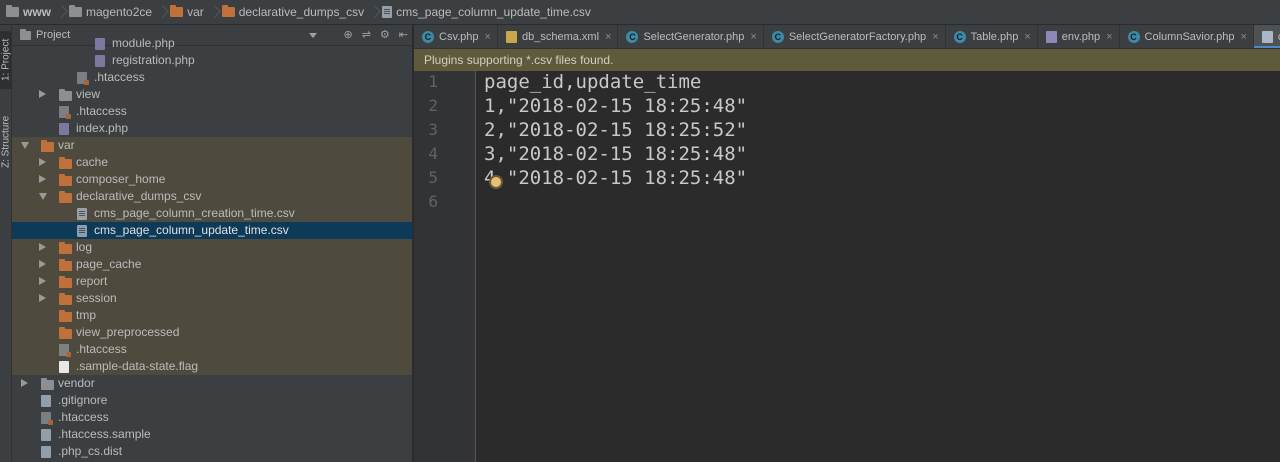 The width and height of the screenshot is (1280, 462). What do you see at coordinates (64, 367) in the screenshot?
I see `text-file-icon` at bounding box center [64, 367].